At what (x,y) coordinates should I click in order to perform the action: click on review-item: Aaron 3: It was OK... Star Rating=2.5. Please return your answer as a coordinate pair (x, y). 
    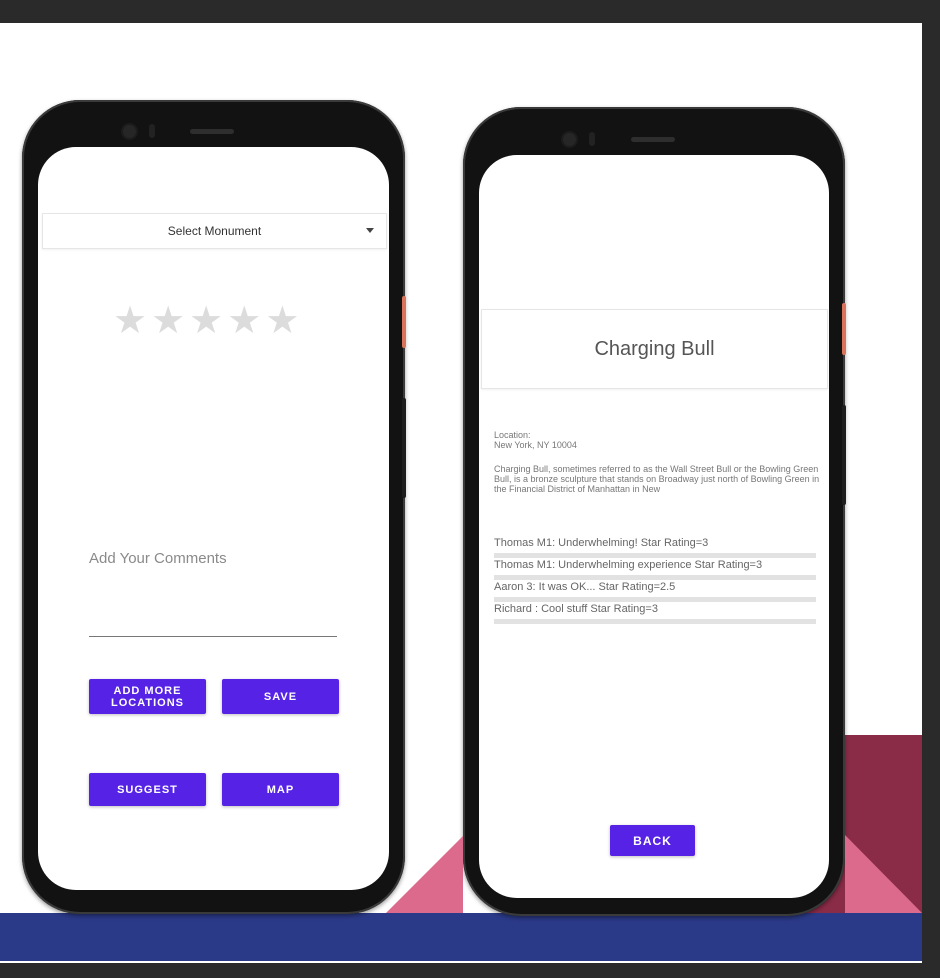
    Looking at the image, I should click on (655, 591).